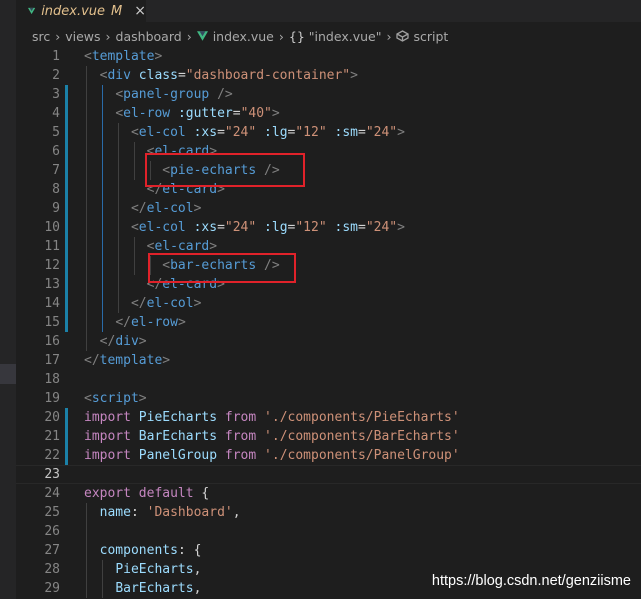 The width and height of the screenshot is (641, 599). Describe the element at coordinates (328, 398) in the screenshot. I see `code-line: 19 <script>` at that location.